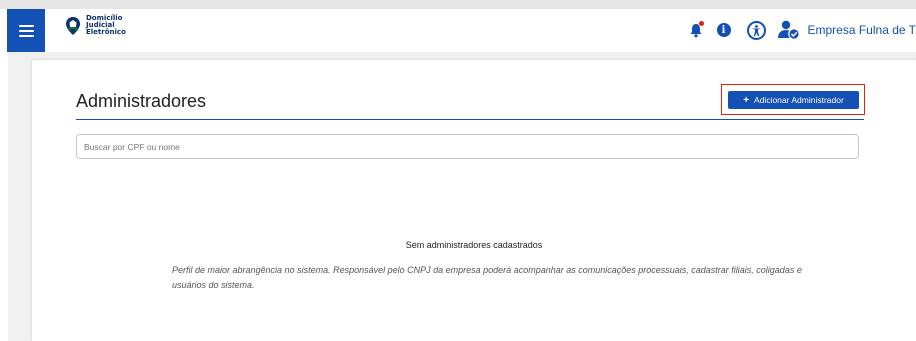 Image resolution: width=916 pixels, height=341 pixels. I want to click on menu-button, so click(26, 30).